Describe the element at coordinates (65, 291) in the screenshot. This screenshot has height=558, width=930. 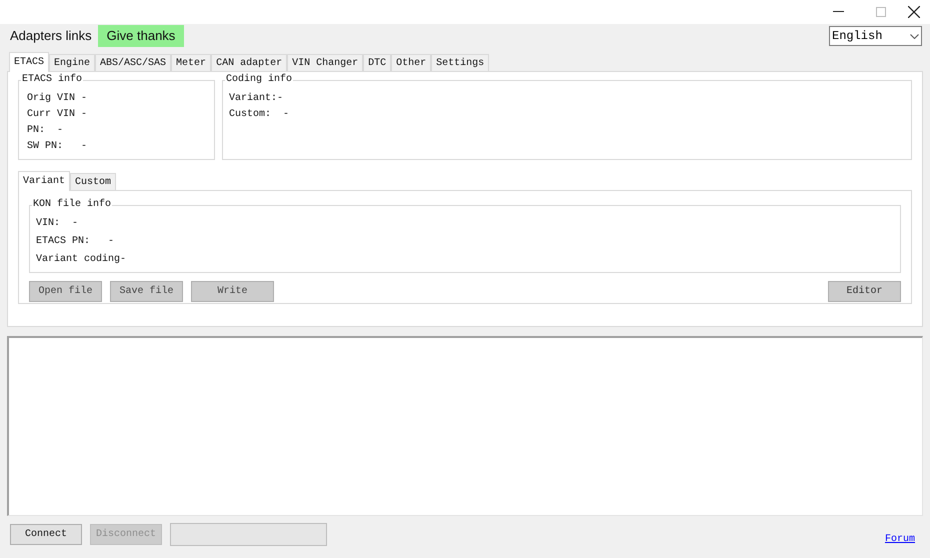
I see `file-button: Open file` at that location.